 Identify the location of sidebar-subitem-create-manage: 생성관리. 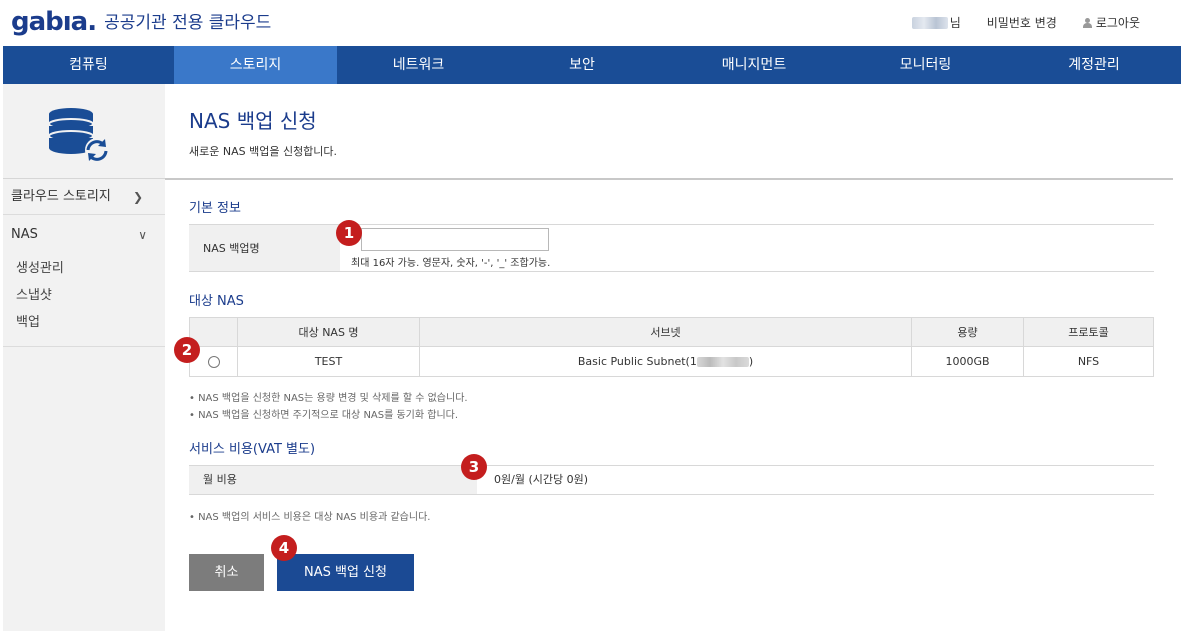
(84, 268).